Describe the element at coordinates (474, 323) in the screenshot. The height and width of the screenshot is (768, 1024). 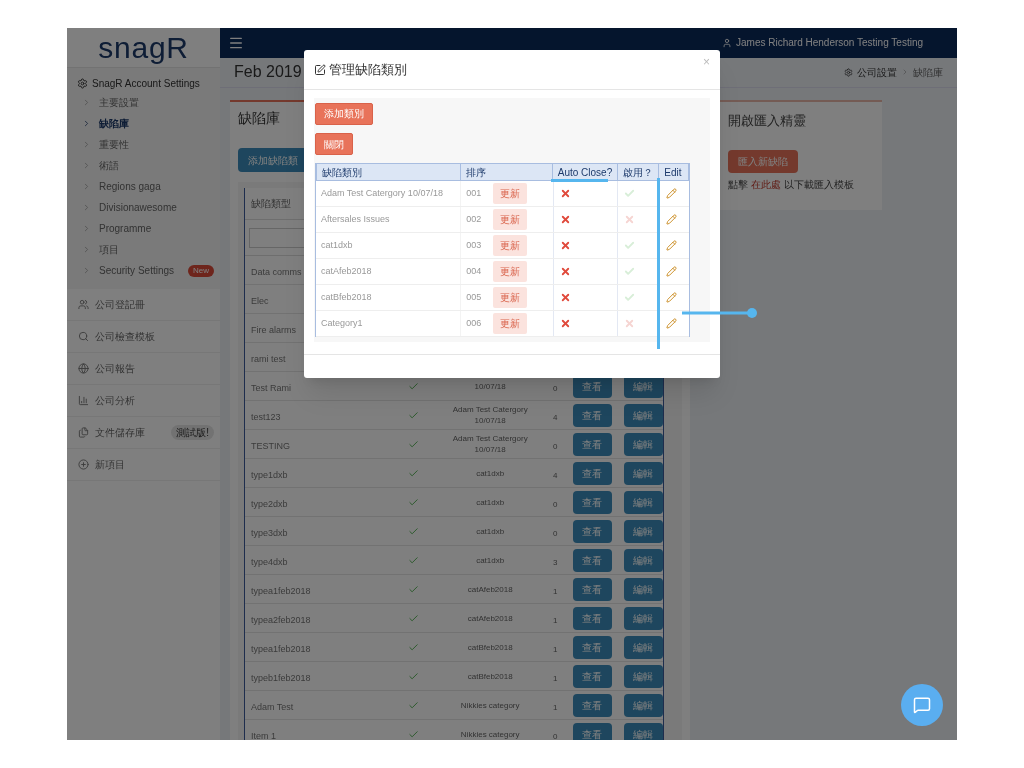
I see `order-value: 006` at that location.